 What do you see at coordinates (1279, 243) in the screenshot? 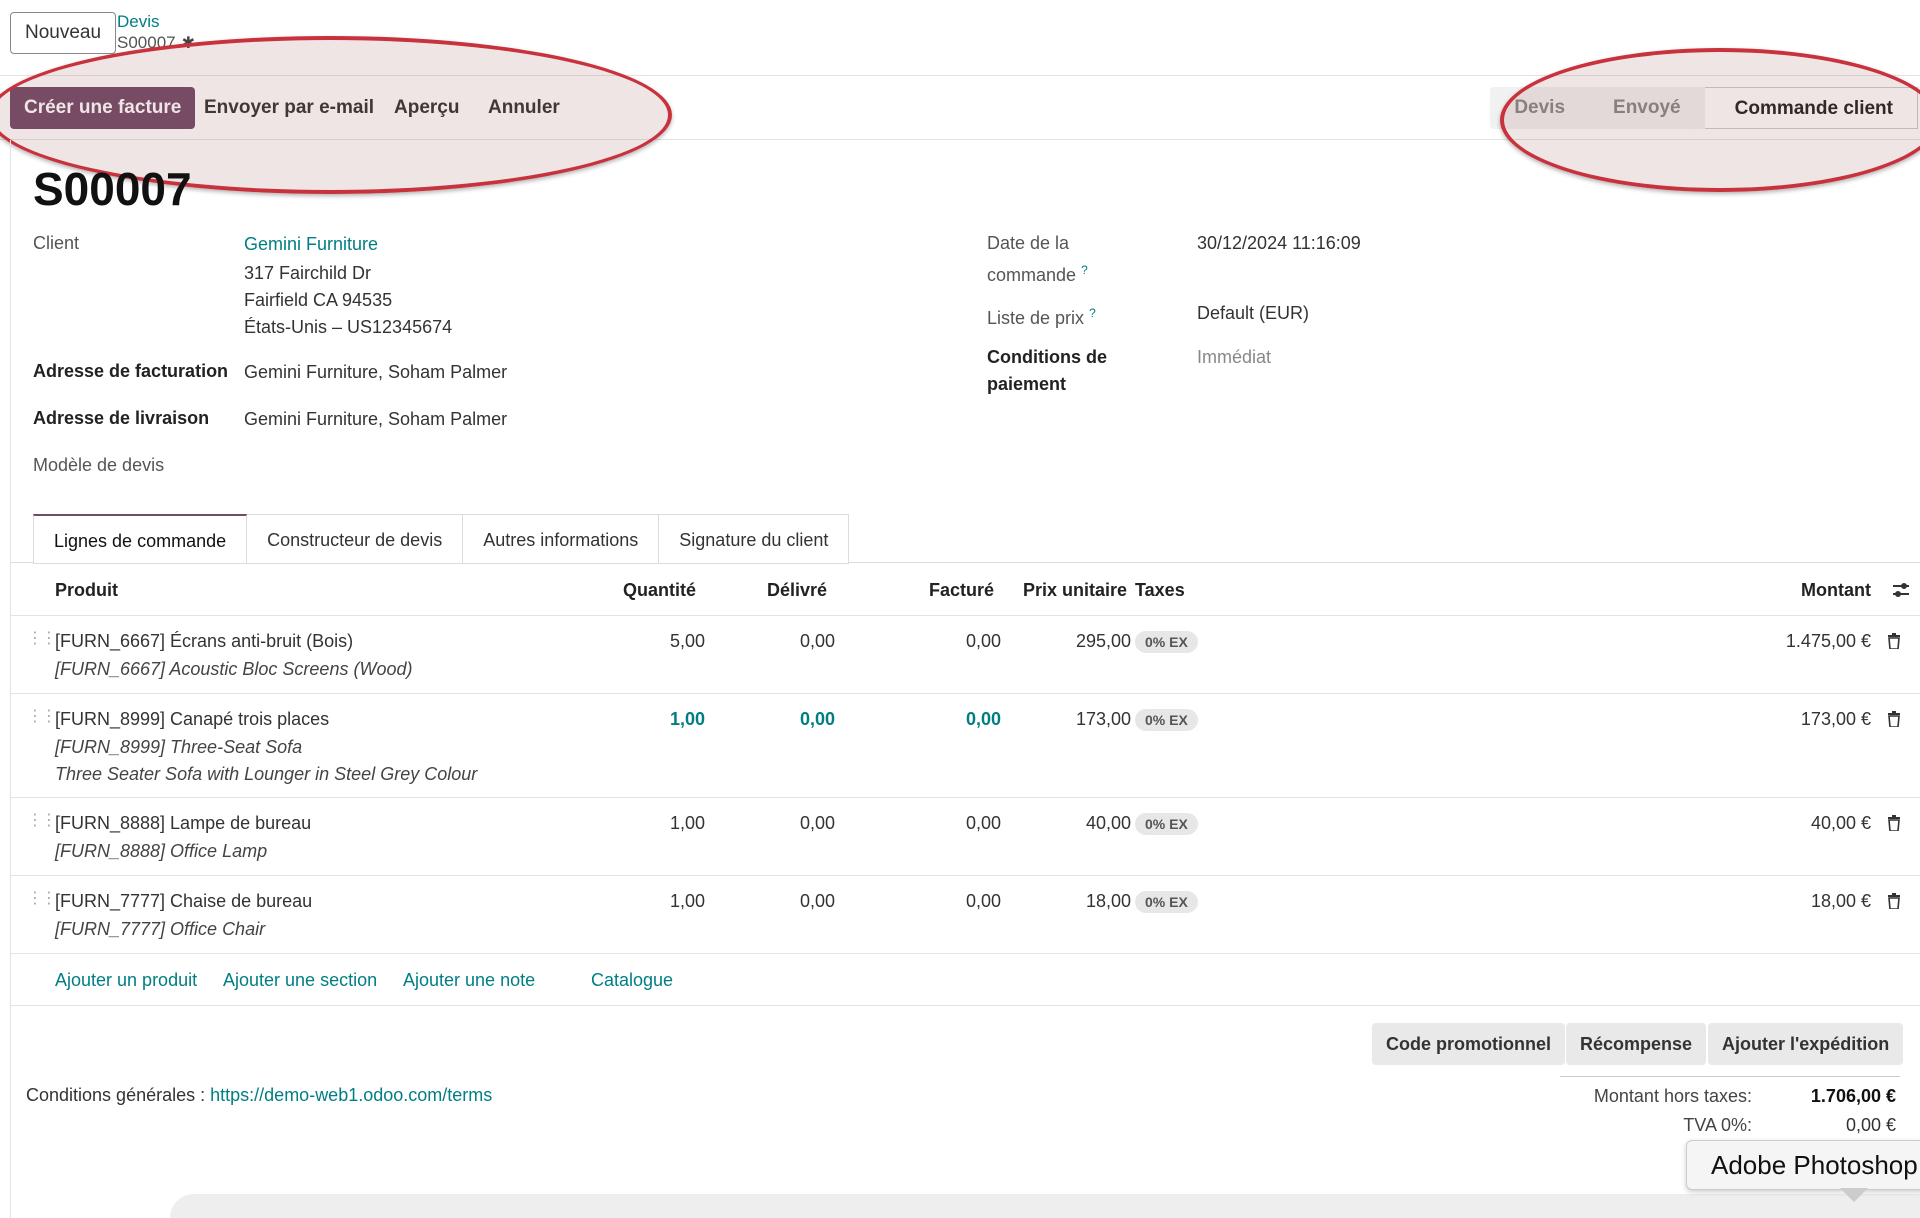
I see `order-date-field: 30/12/2024 11:16:09` at bounding box center [1279, 243].